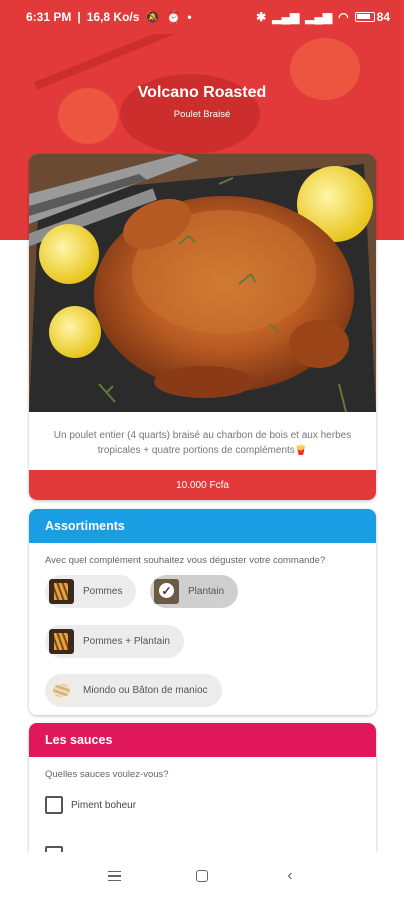 This screenshot has width=404, height=900. What do you see at coordinates (104, 805) in the screenshot?
I see `sauce-label: Piment boheur` at bounding box center [104, 805].